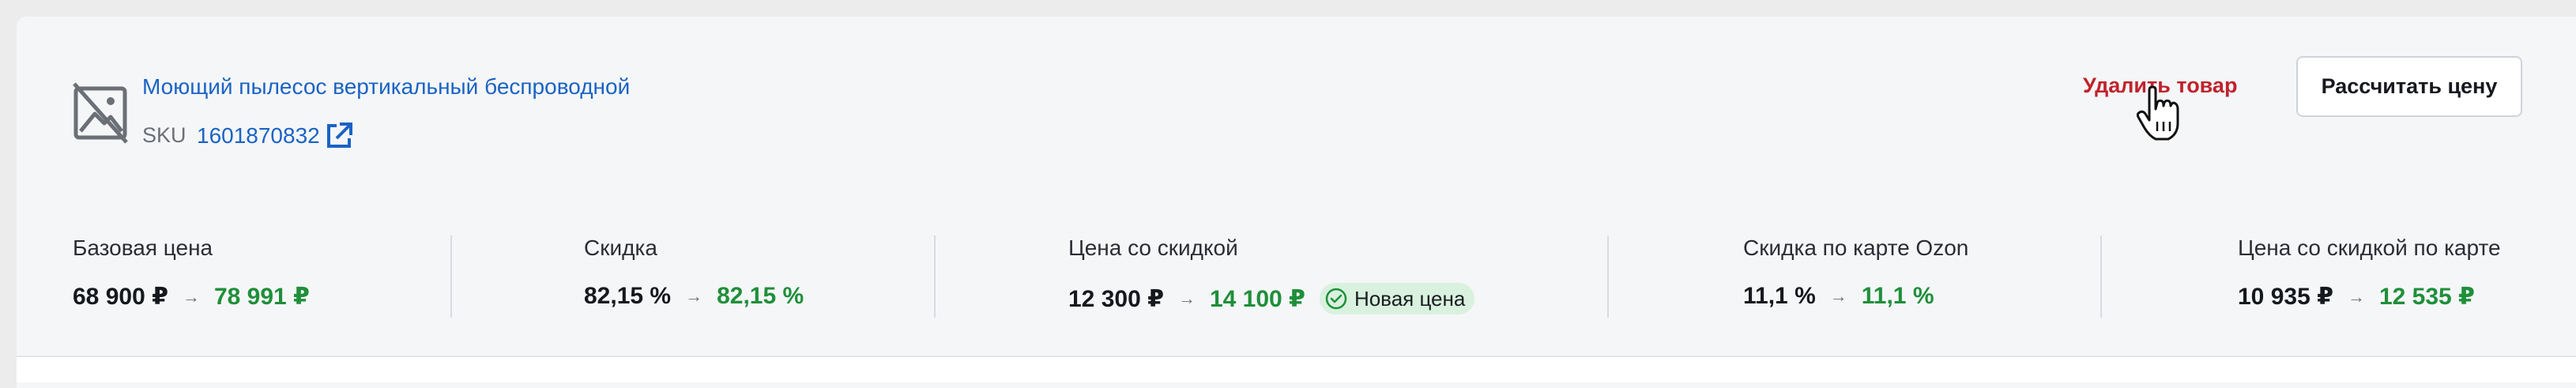  Describe the element at coordinates (1856, 247) in the screenshot. I see `ozon-card-discount-label: Скидка по карте Ozon` at that location.